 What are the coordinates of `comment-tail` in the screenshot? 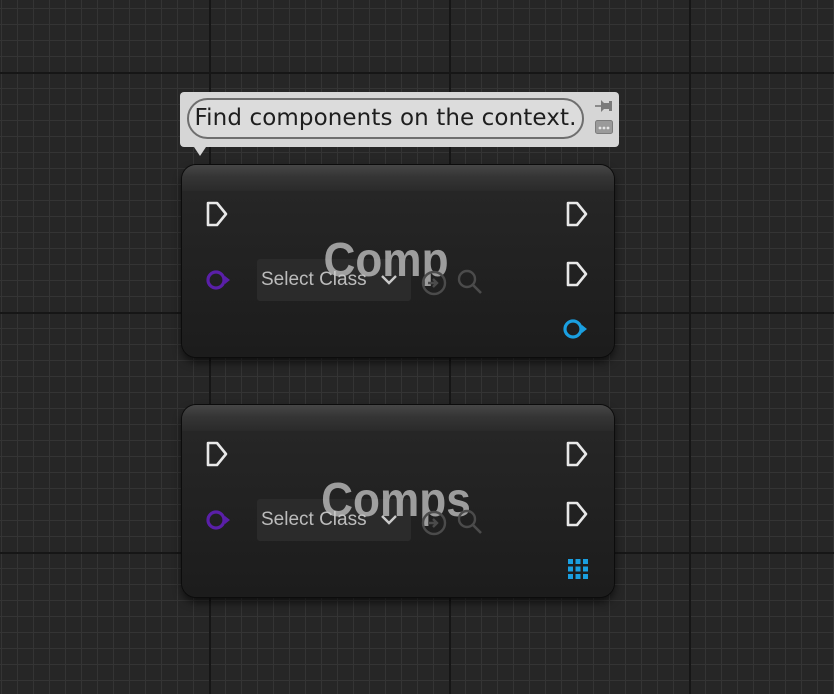 It's located at (200, 151).